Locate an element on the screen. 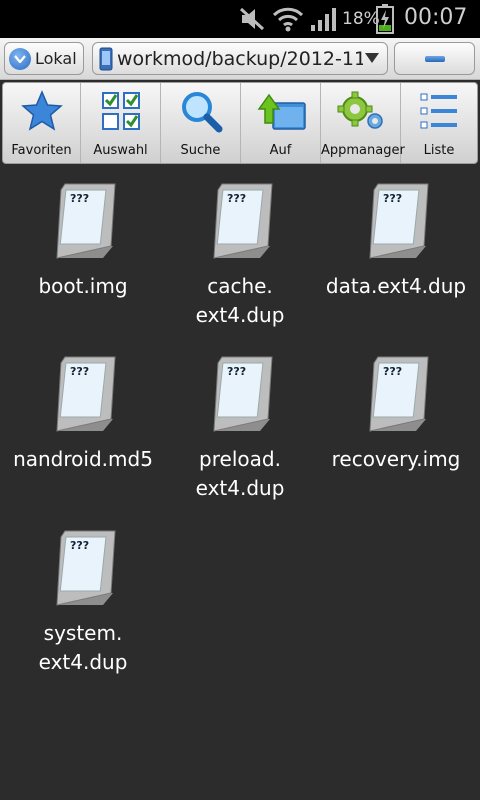 The width and height of the screenshot is (480, 800). wifi-icon is located at coordinates (288, 19).